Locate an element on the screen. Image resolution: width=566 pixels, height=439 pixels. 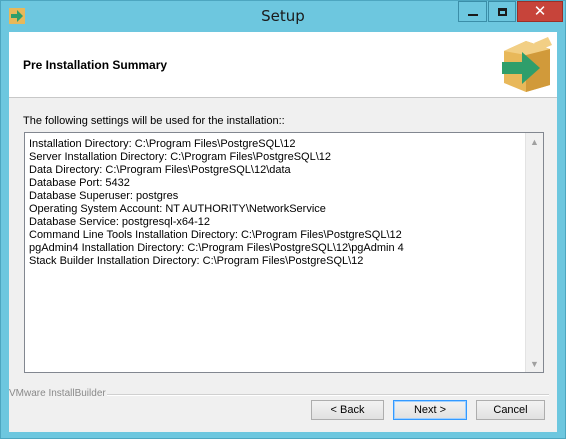
scroll-up-button: ▲ is located at coordinates (534, 141).